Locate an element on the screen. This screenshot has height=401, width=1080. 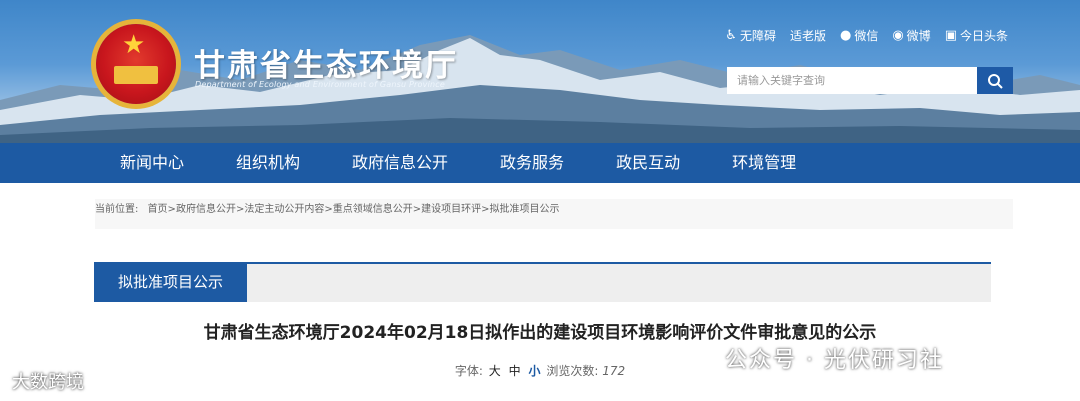
nav-item-organization: 组织机构 is located at coordinates (268, 163).